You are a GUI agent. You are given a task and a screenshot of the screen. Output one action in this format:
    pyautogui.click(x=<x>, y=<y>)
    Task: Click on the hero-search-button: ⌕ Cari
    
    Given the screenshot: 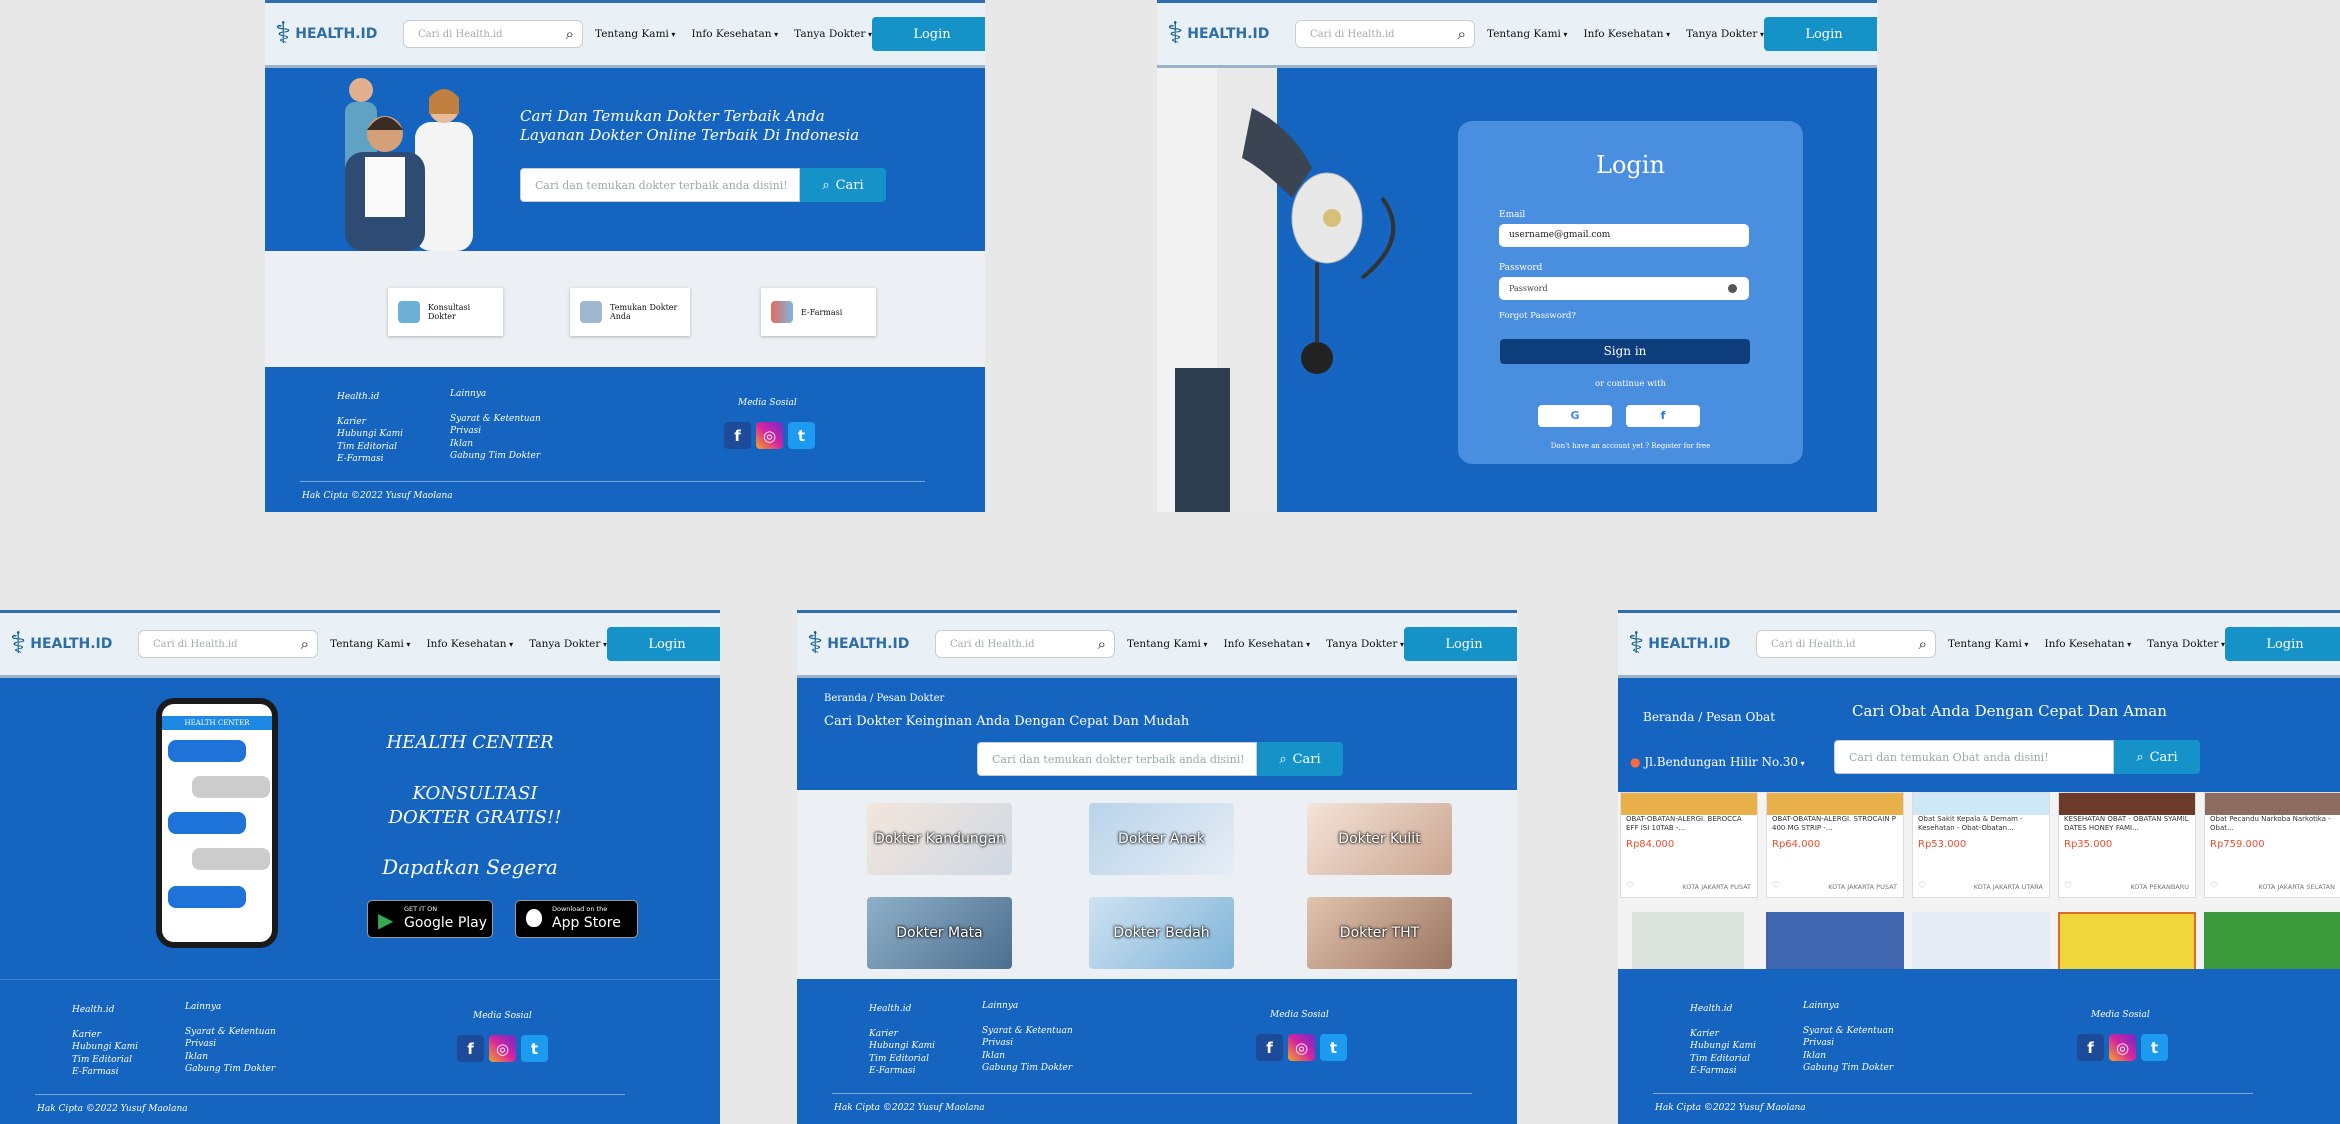 What is the action you would take?
    pyautogui.click(x=843, y=185)
    